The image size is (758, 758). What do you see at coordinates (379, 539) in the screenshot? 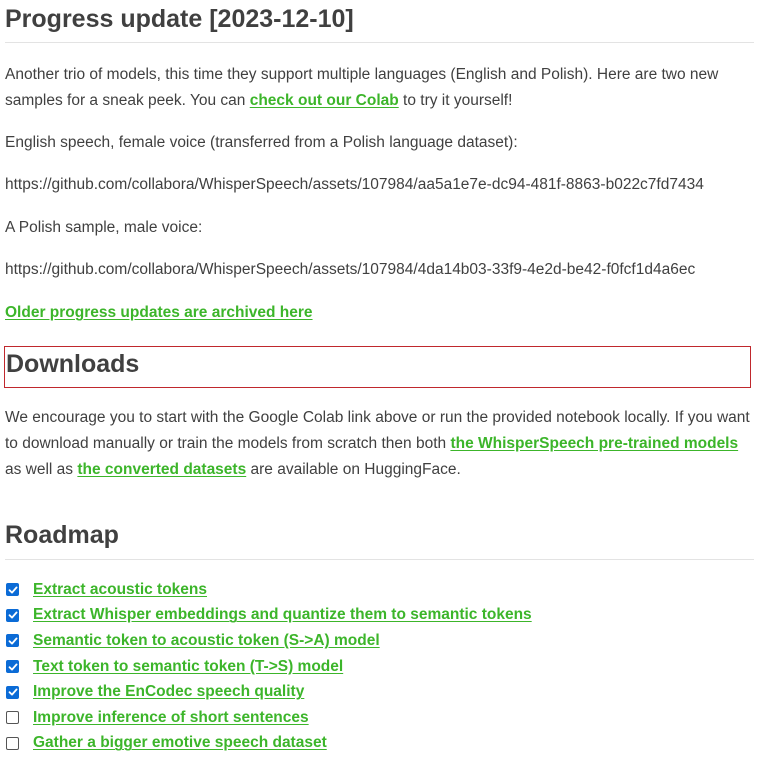
I see `roadmap-heading: Roadmap` at bounding box center [379, 539].